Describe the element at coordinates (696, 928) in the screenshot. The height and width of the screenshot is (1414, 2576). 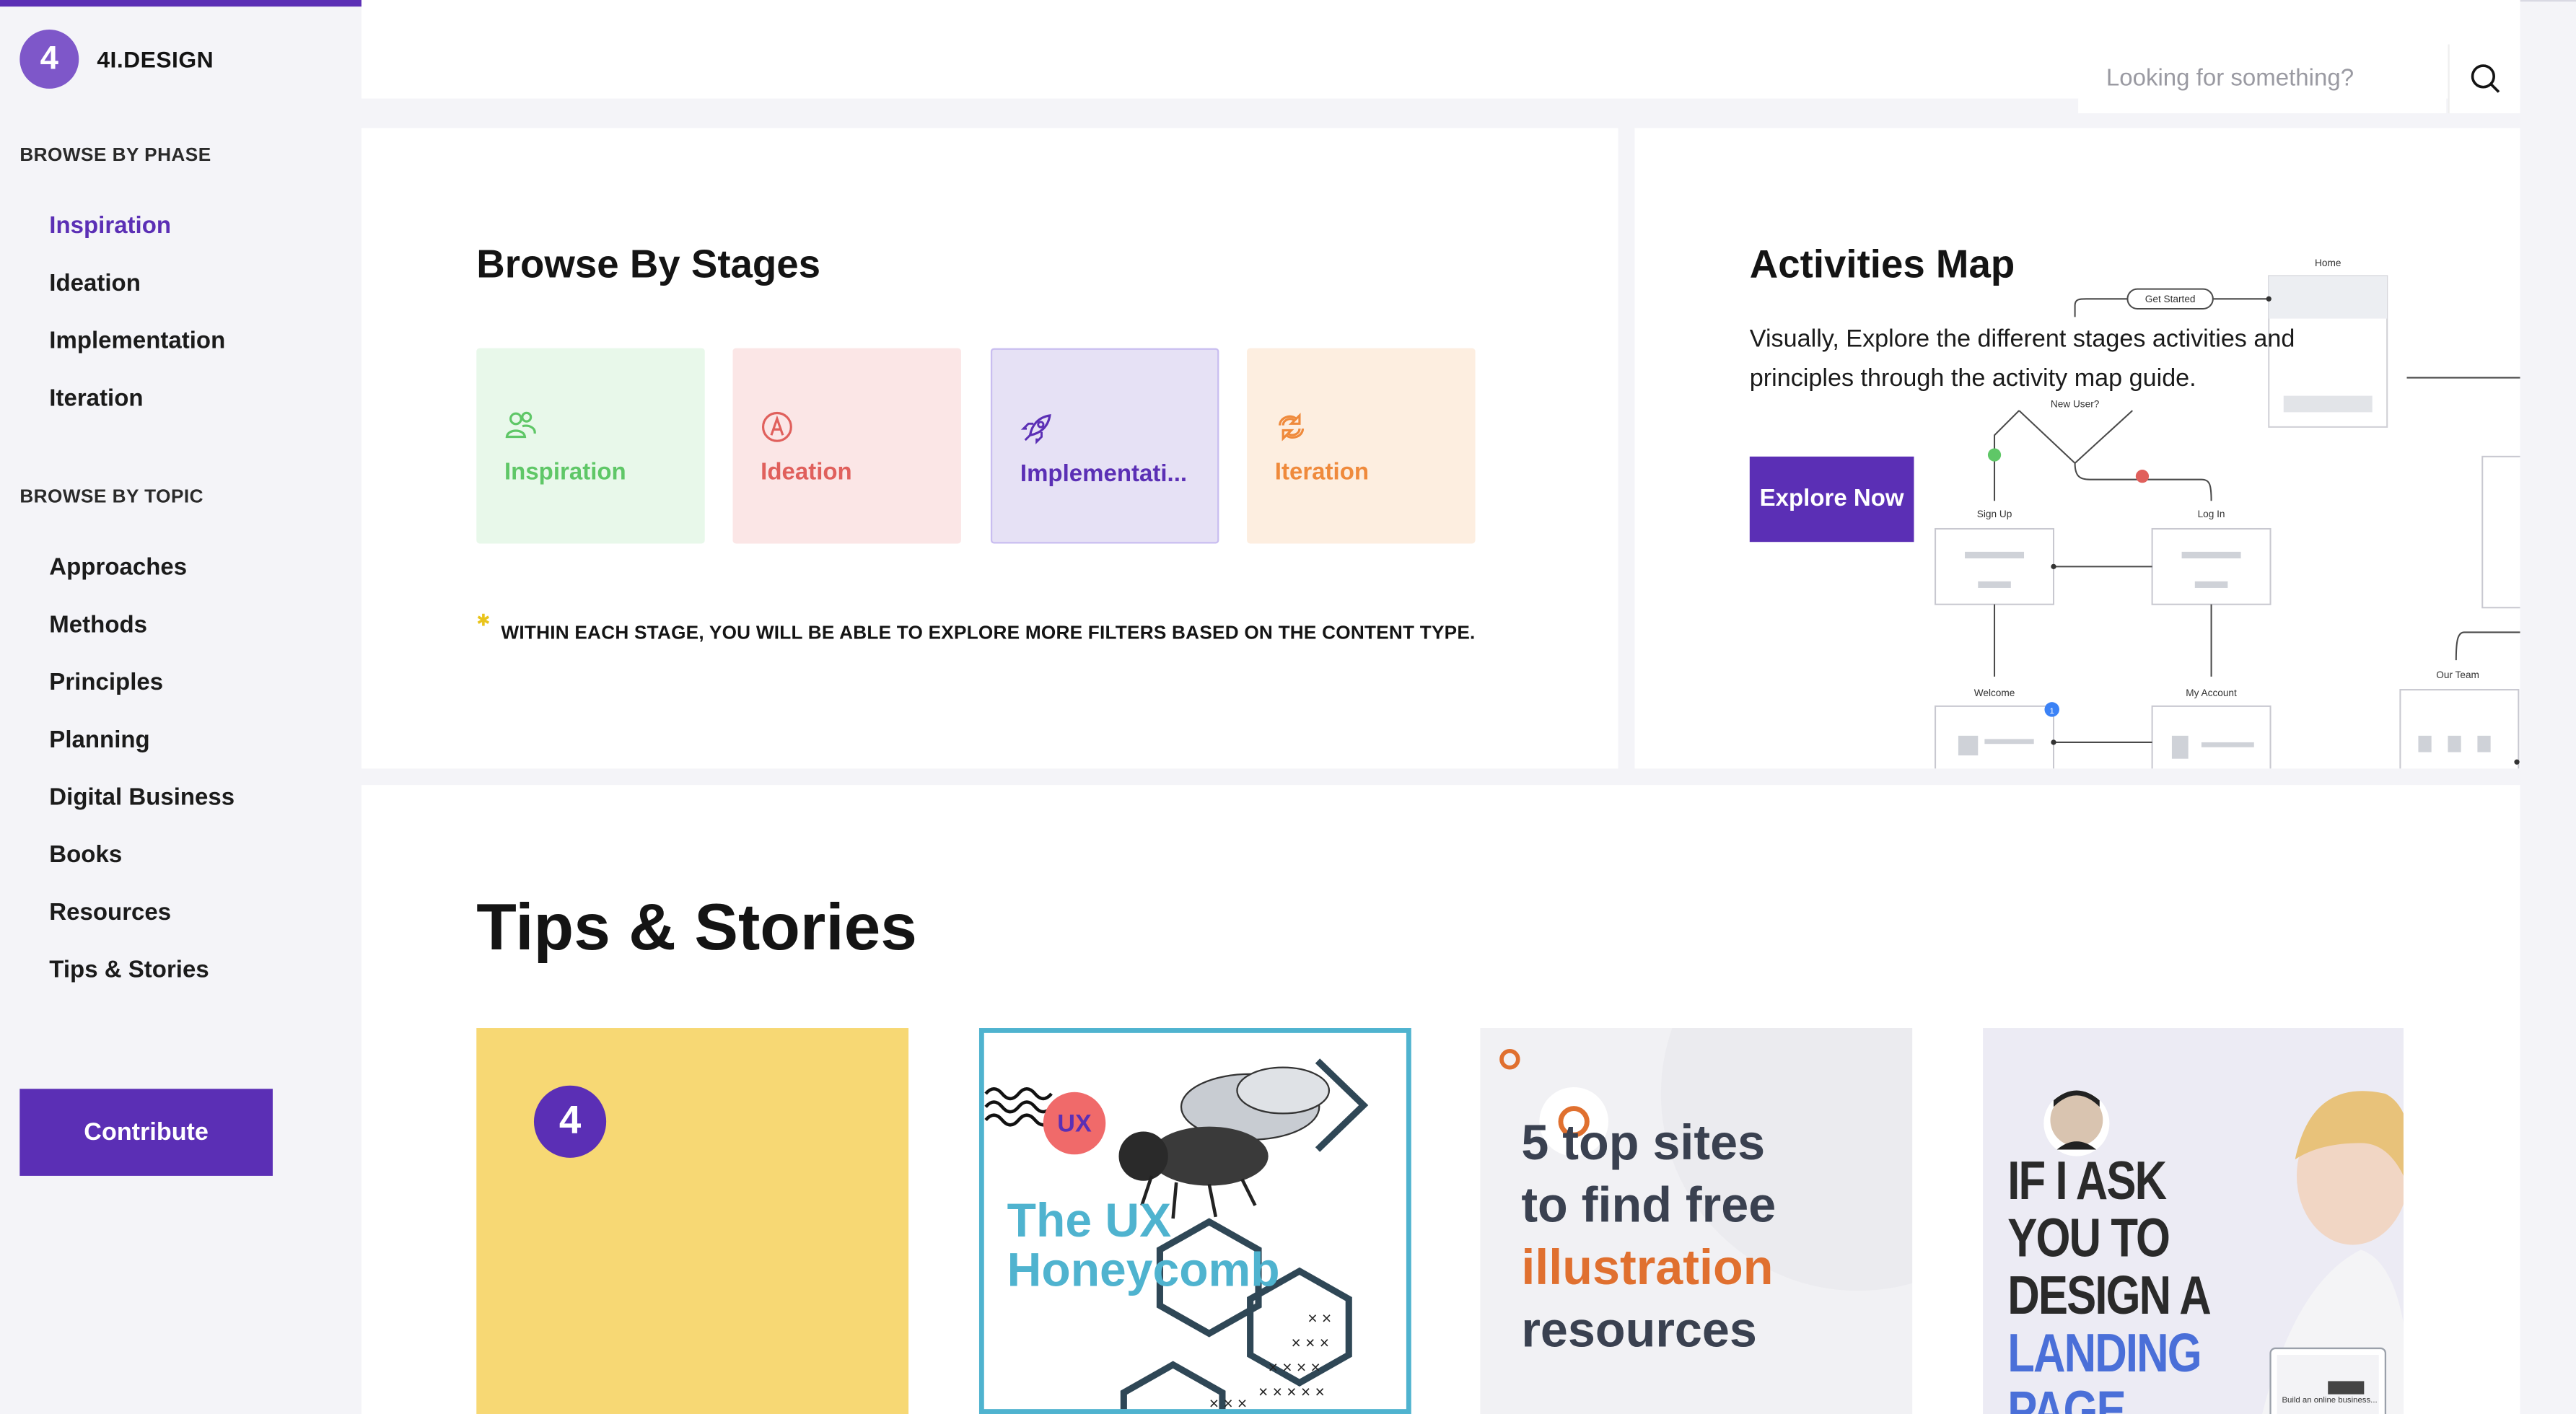
I see `tips-stories-title: Tips & Stories` at that location.